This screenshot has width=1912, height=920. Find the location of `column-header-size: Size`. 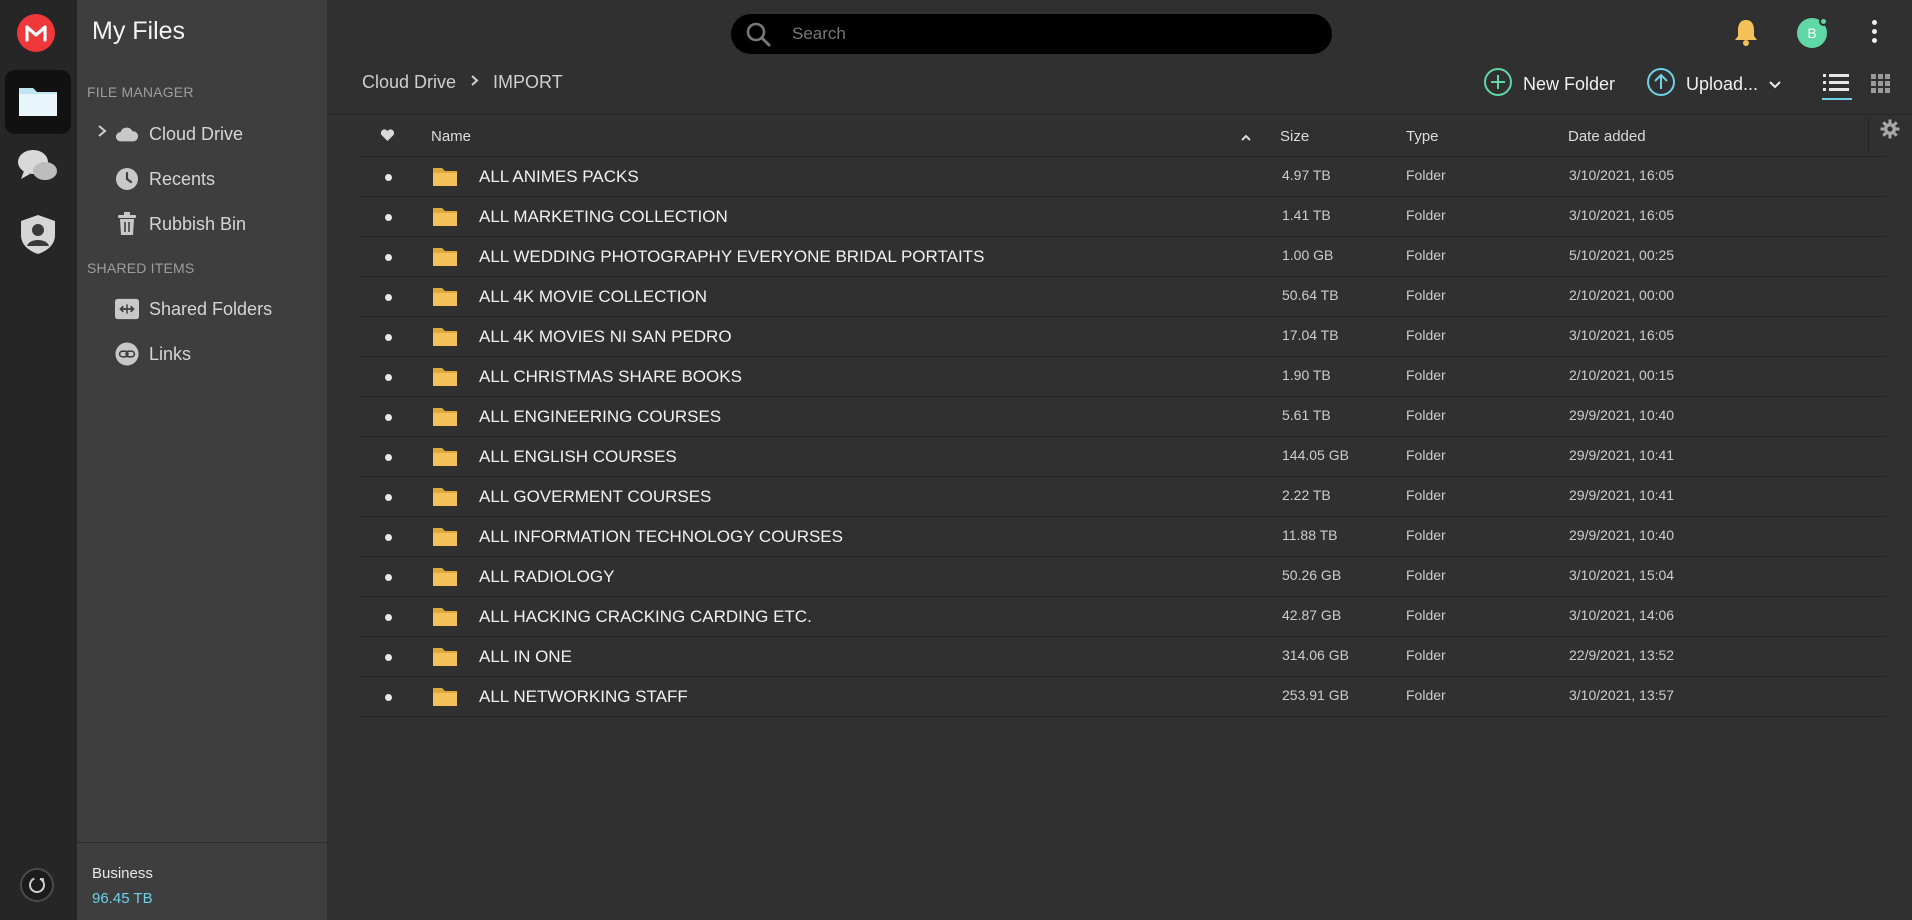

column-header-size: Size is located at coordinates (1294, 136).